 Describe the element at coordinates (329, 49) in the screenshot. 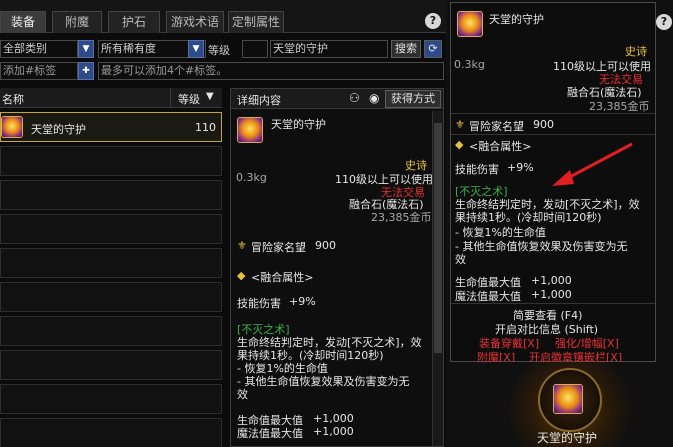

I see `search-input: 天堂的守护` at that location.